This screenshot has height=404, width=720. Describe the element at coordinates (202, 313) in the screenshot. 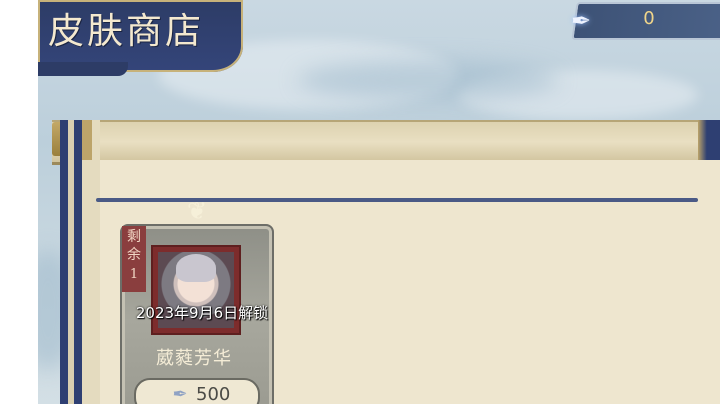

I see `unlock-date-text: 2023年9月6日解锁` at that location.